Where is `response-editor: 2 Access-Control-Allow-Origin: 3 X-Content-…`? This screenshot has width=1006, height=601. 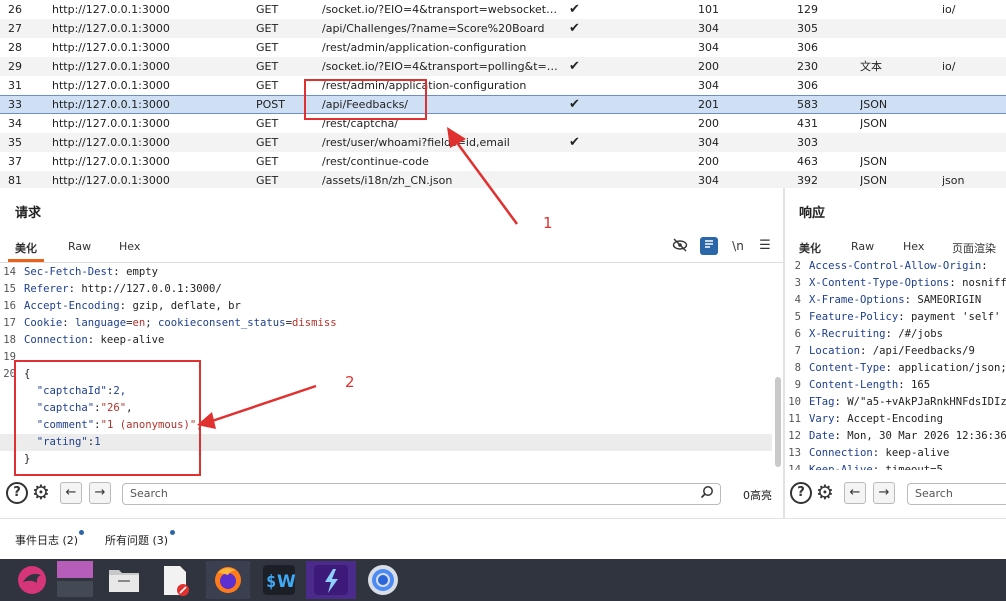
response-editor: 2 Access-Control-Allow-Origin: 3 X-Content-… is located at coordinates (895, 364).